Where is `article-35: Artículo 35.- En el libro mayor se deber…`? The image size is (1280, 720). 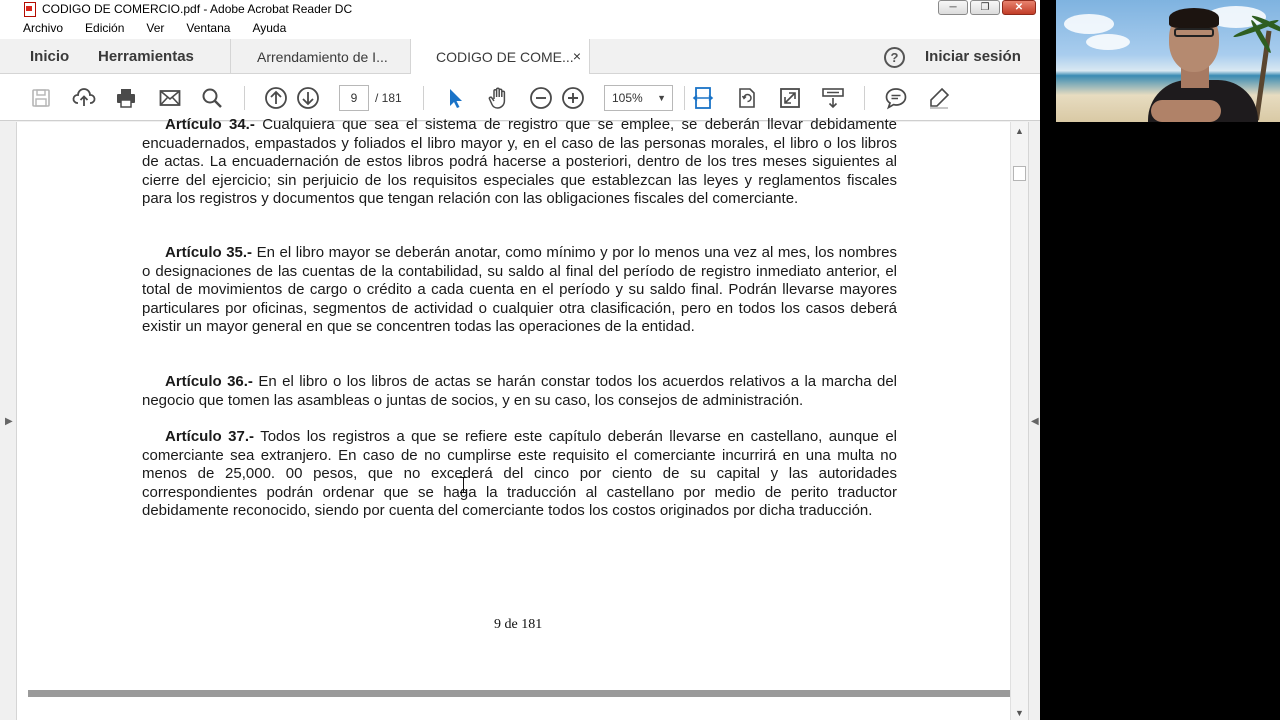
article-35: Artículo 35.- En el libro mayor se deber… is located at coordinates (519, 290).